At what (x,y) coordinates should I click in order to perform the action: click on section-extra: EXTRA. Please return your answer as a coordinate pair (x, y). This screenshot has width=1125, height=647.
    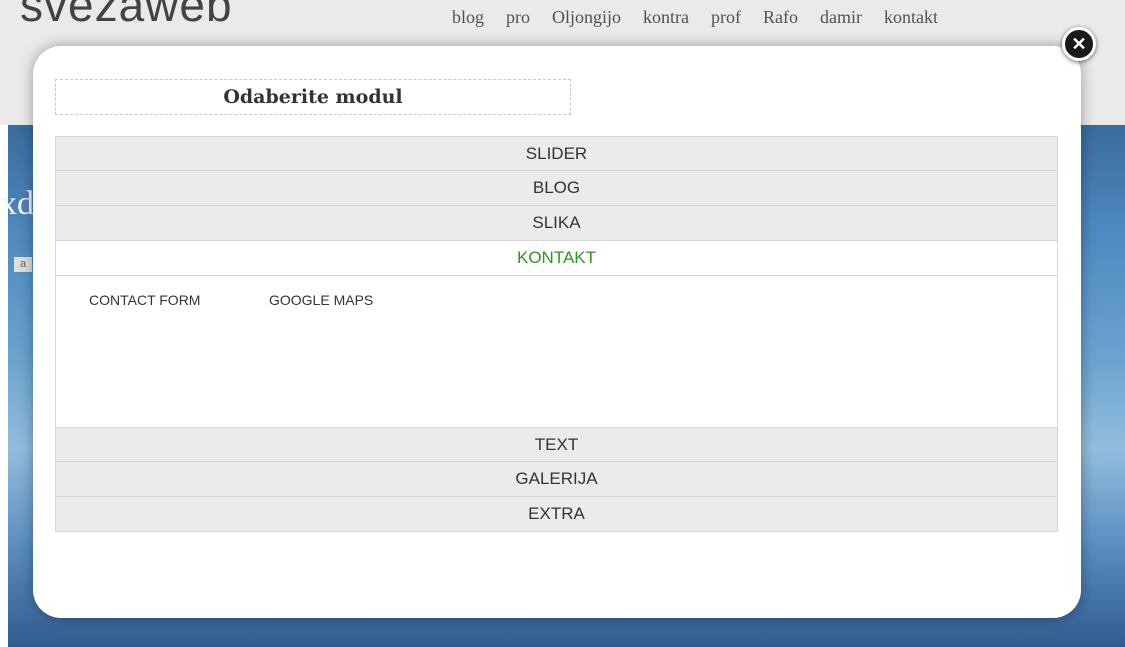
    Looking at the image, I should click on (556, 514).